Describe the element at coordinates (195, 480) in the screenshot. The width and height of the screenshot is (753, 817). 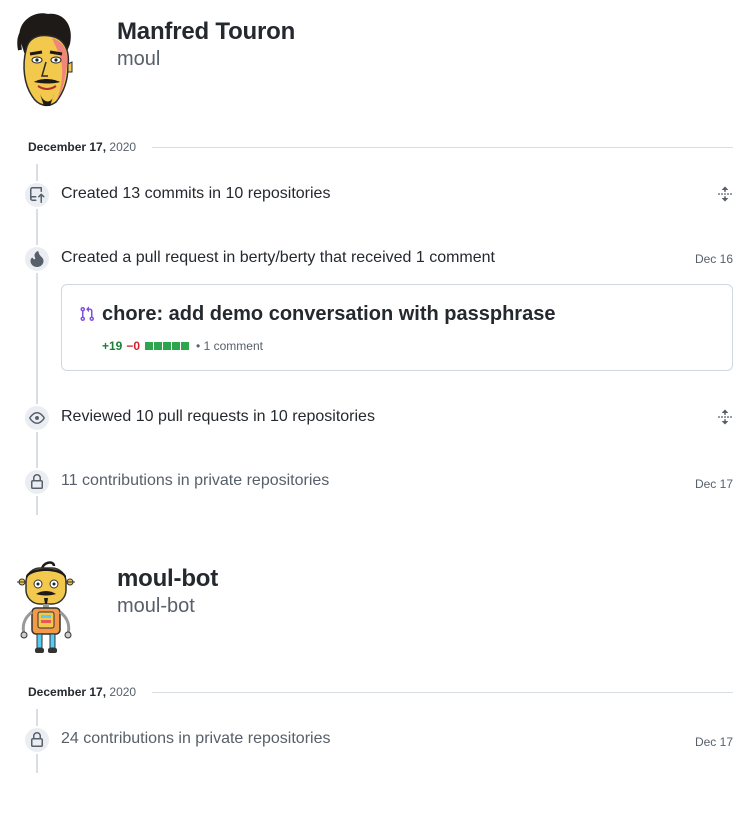
I see `event-private-contributions: 11 contributions in private repositories` at that location.